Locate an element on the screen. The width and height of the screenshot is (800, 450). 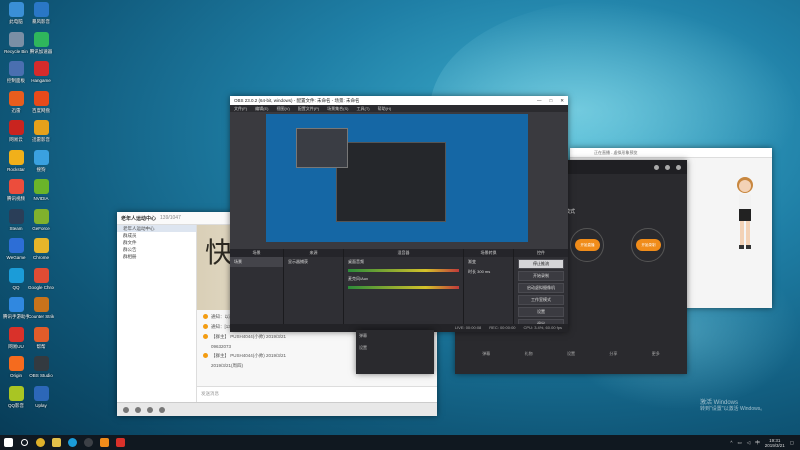
minimize-icon: — is located at coordinates (539, 100).